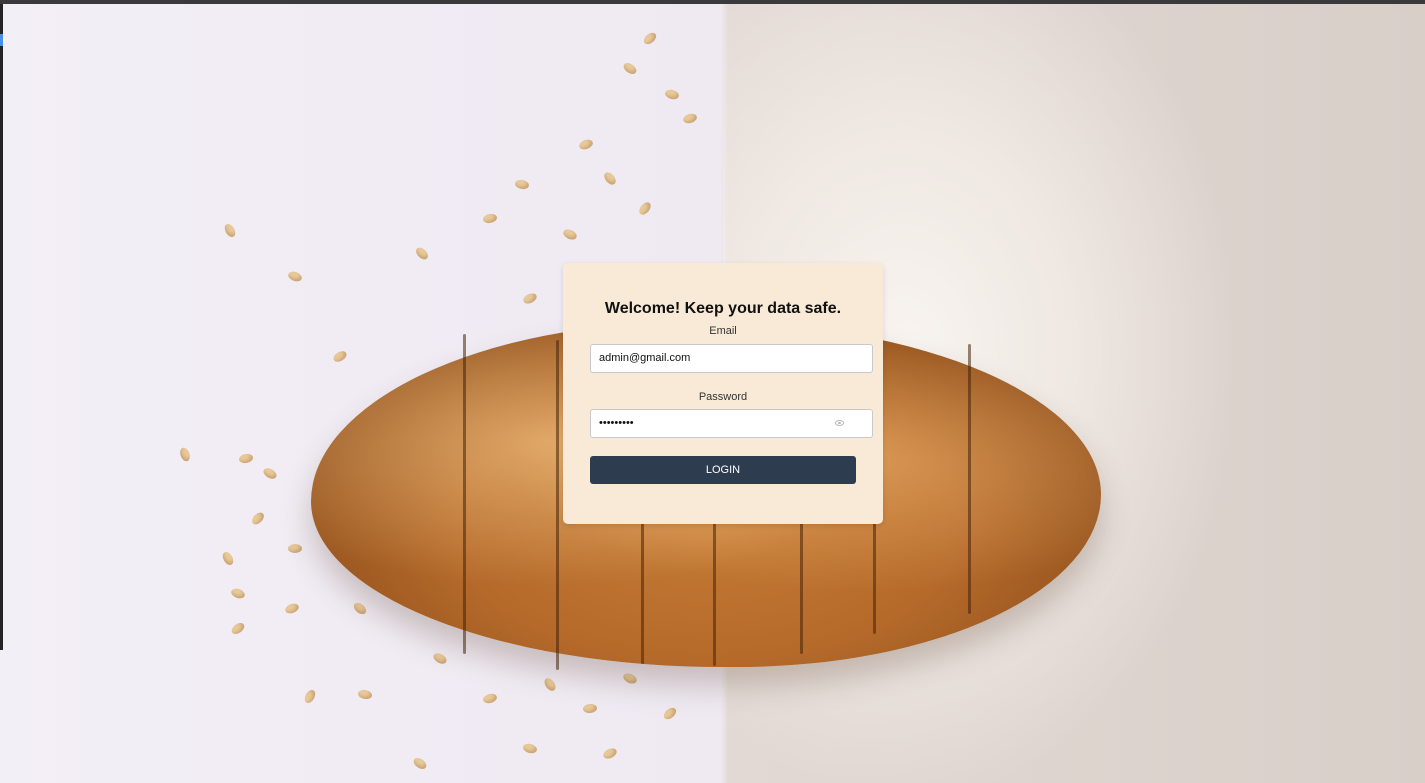 The image size is (1425, 783). What do you see at coordinates (723, 331) in the screenshot?
I see `email-label: Email` at bounding box center [723, 331].